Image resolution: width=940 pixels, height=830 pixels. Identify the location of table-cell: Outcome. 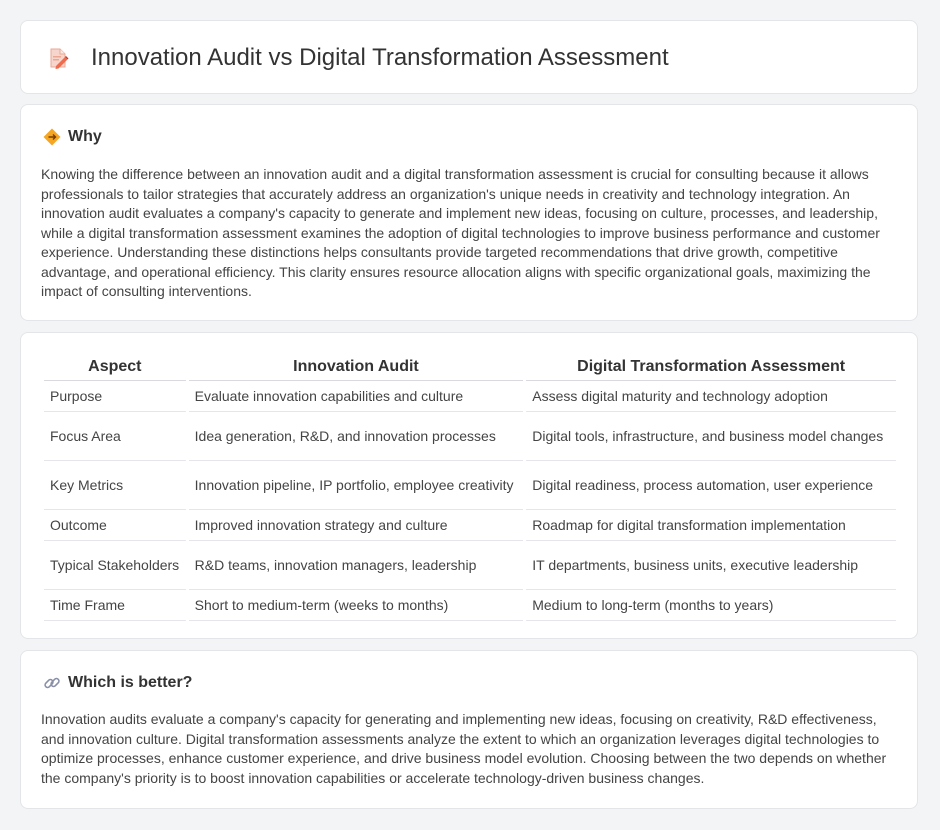
(115, 525).